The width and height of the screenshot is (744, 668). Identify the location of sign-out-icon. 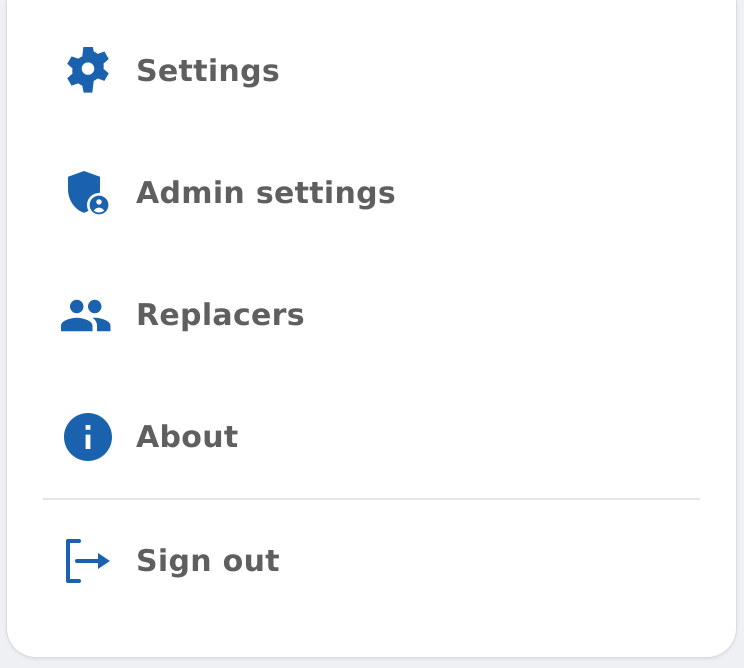
(88, 561).